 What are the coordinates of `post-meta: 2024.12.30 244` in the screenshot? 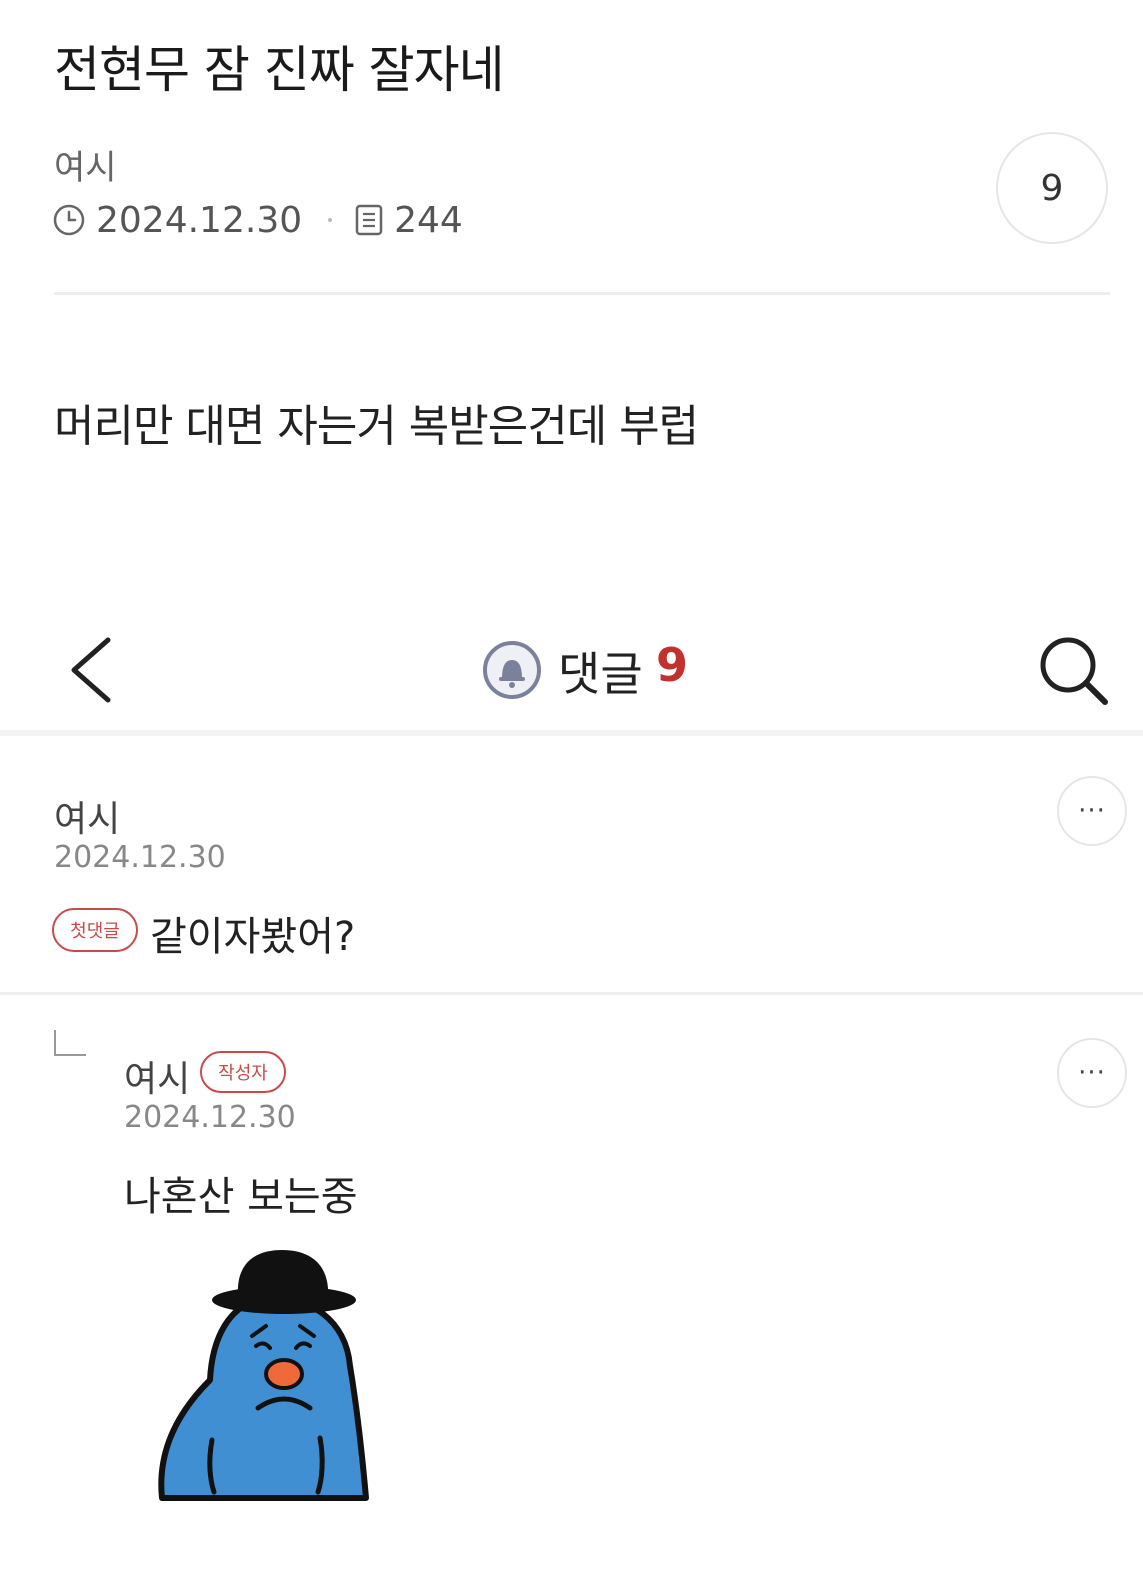 It's located at (257, 220).